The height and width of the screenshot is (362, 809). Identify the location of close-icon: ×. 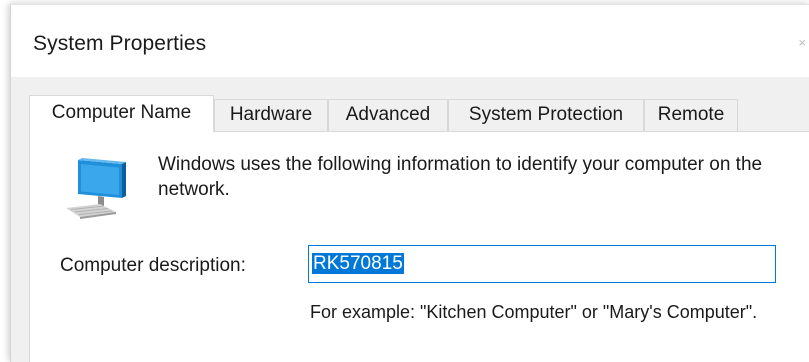
(802, 42).